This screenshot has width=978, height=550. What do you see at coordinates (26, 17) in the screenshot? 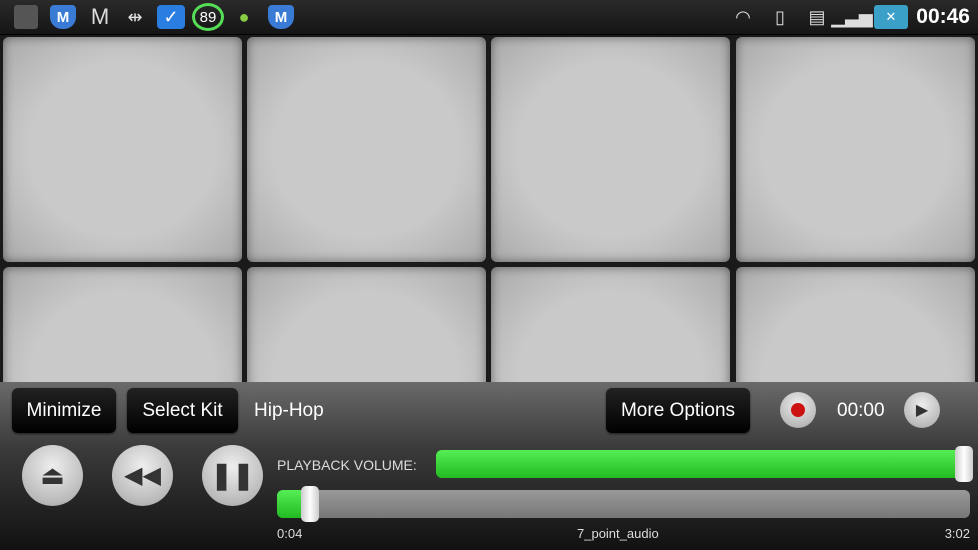
I see `phone-icon` at bounding box center [26, 17].